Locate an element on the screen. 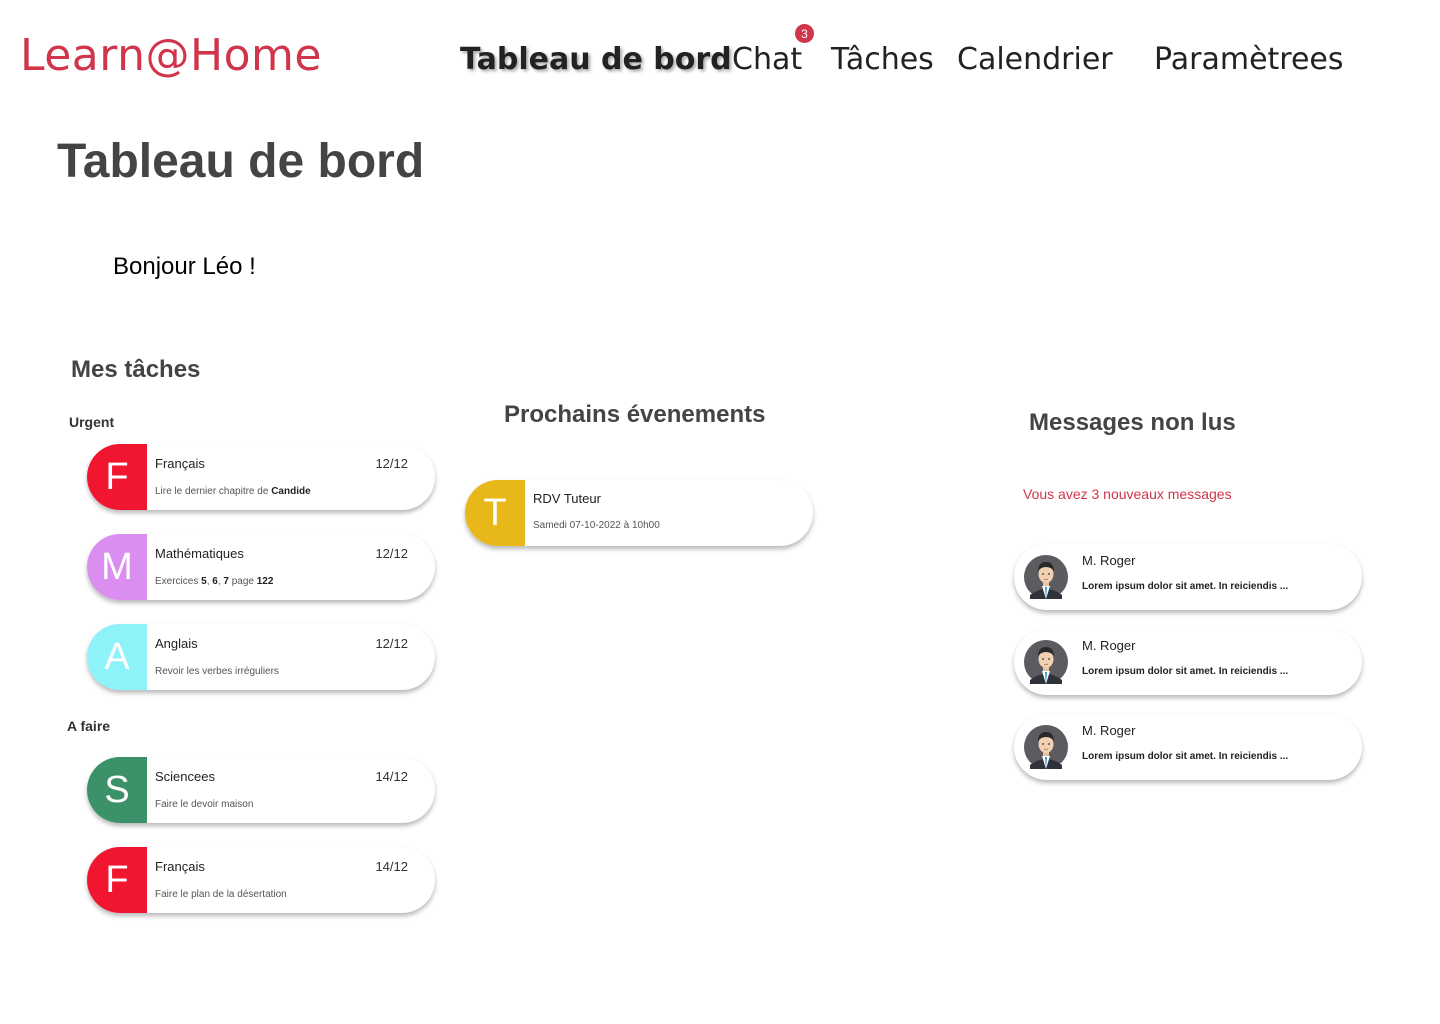 The height and width of the screenshot is (1024, 1440). page-title: Tableau de bord is located at coordinates (241, 161).